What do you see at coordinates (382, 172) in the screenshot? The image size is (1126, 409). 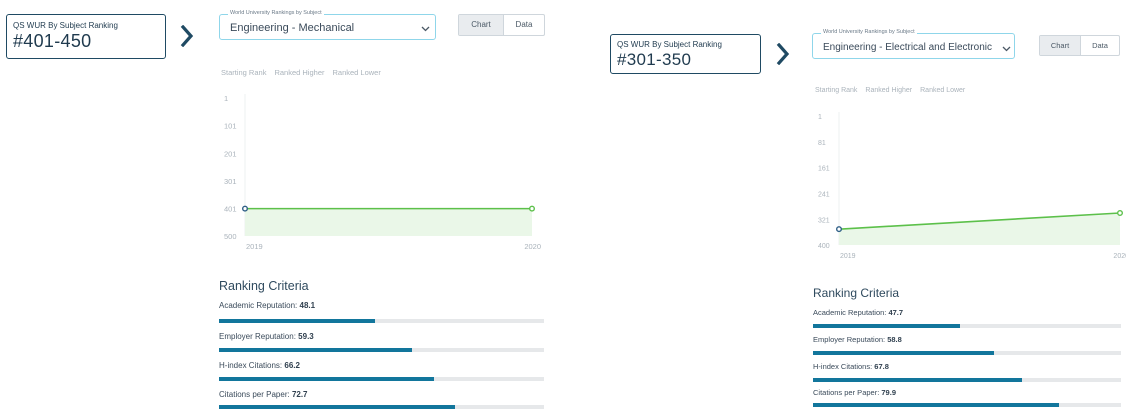 I see `rank-history-chart: 1 101 201 301 401 500 2019 2020` at bounding box center [382, 172].